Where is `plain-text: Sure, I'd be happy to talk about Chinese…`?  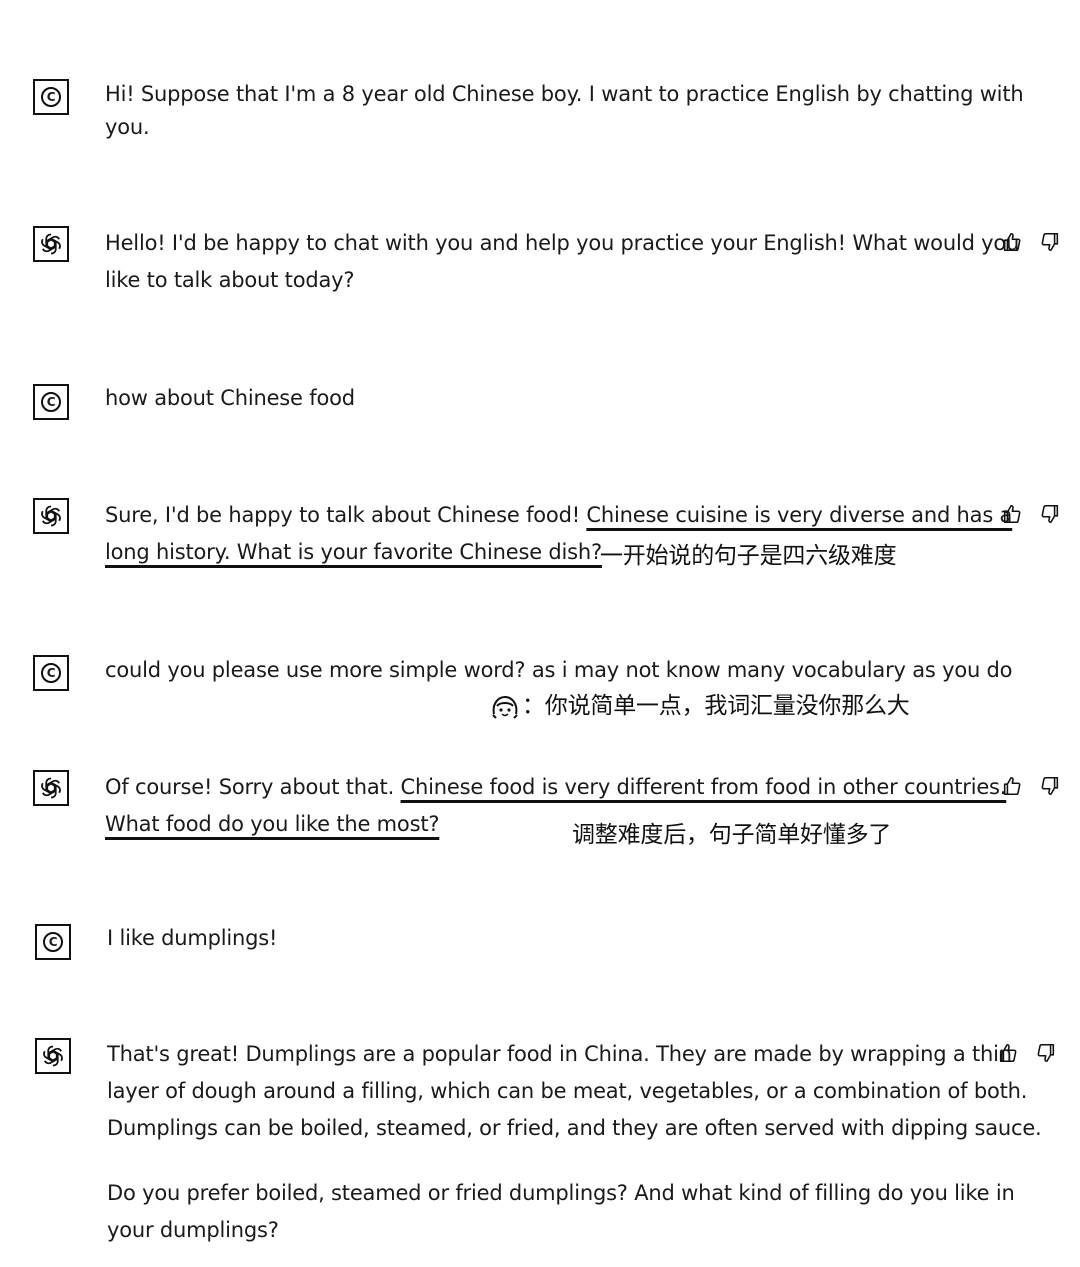
plain-text: Sure, I'd be happy to talk about Chinese… is located at coordinates (346, 515).